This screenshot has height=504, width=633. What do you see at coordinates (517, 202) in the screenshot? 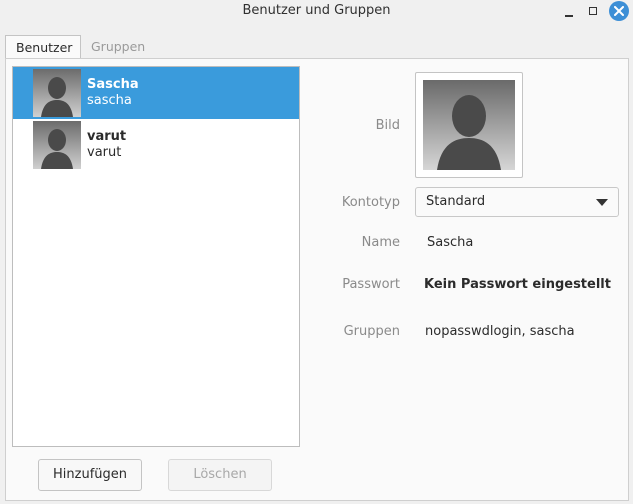
I see `account-type-dropdown: Standard` at bounding box center [517, 202].